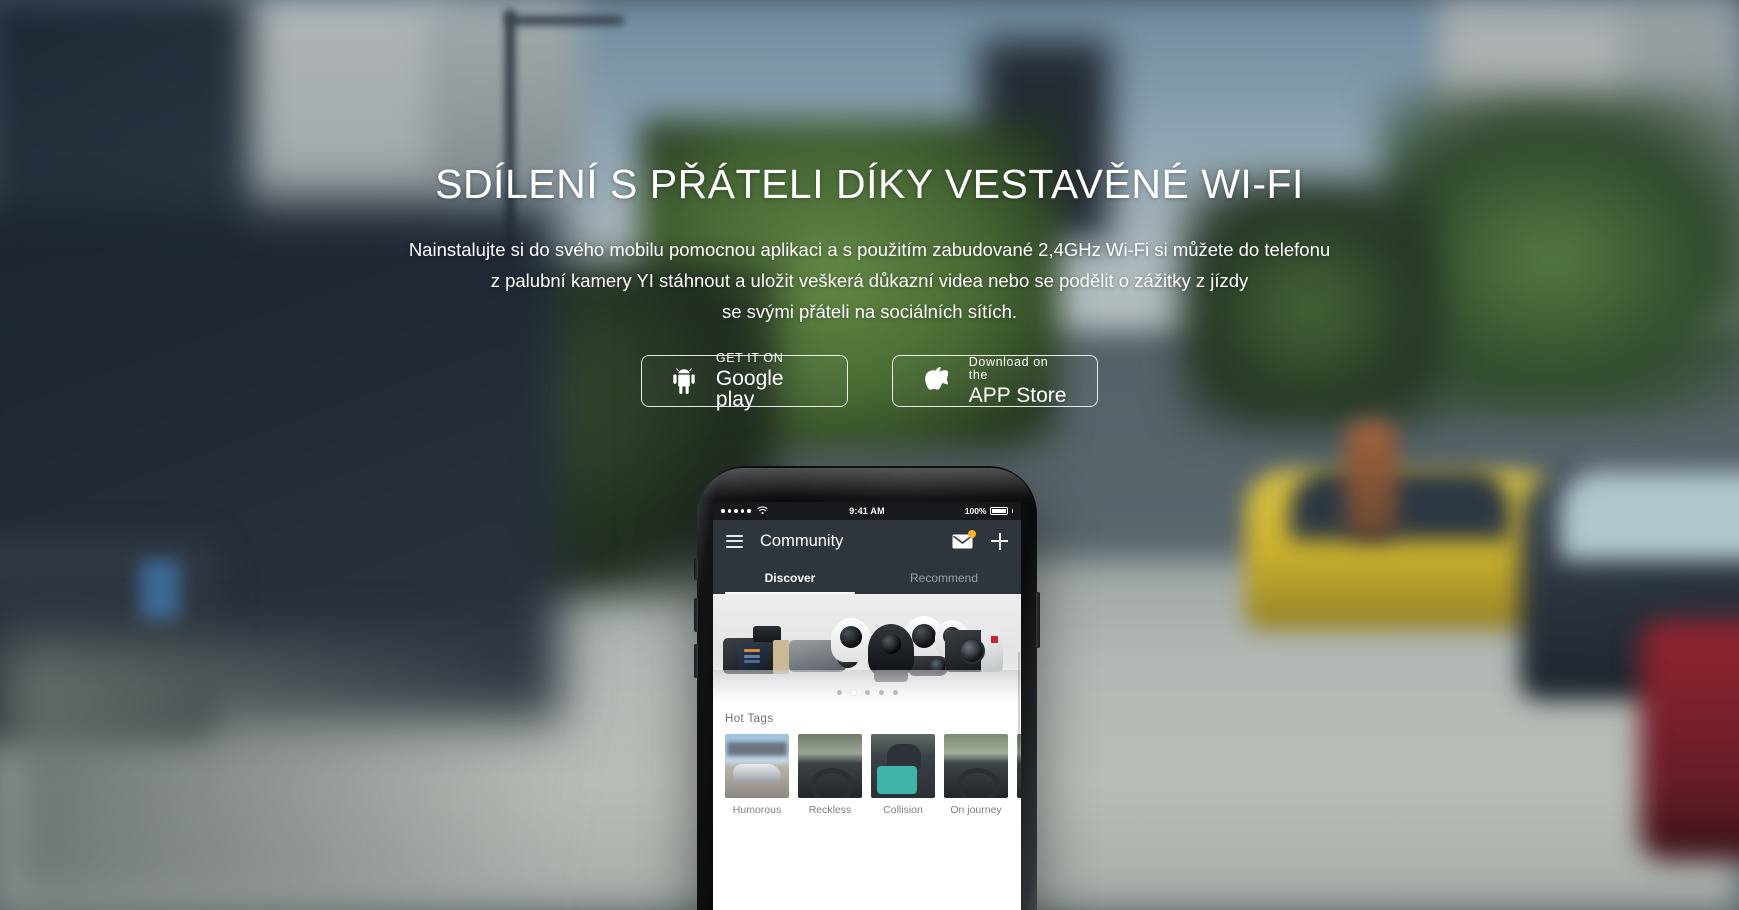  I want to click on carousel-dots, so click(867, 692).